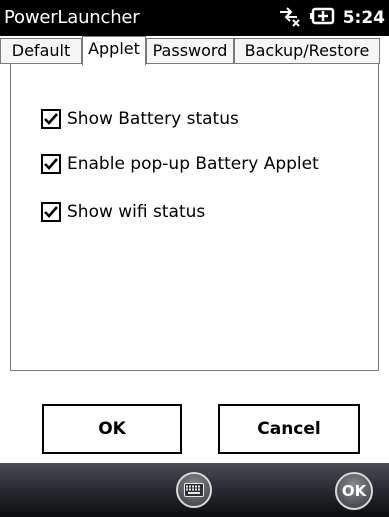 This screenshot has width=389, height=517. What do you see at coordinates (194, 18) in the screenshot?
I see `title-bar: PowerLauncher 5:24` at bounding box center [194, 18].